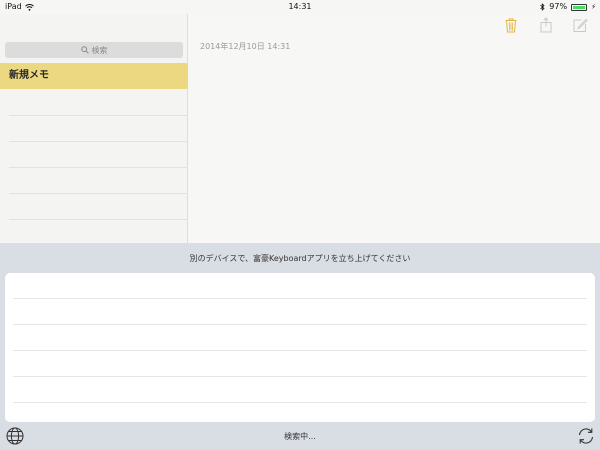  I want to click on bluetooth-icon, so click(542, 7).